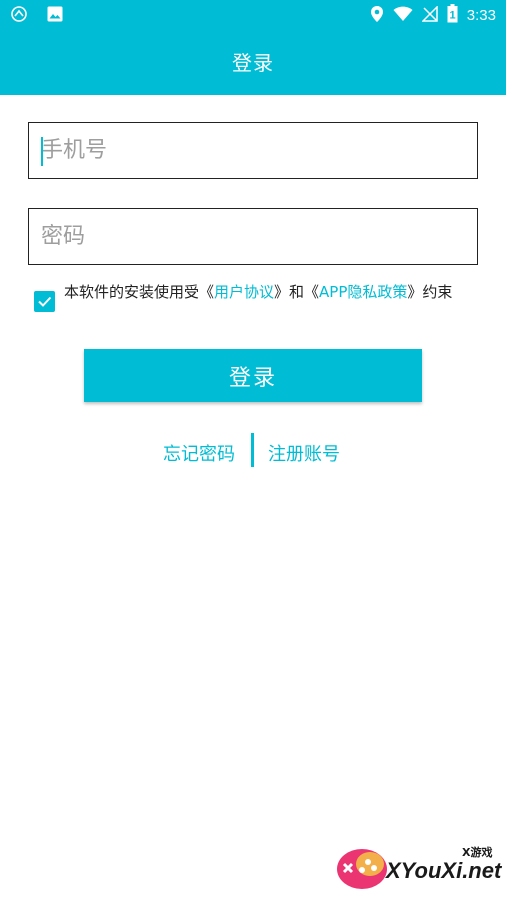  What do you see at coordinates (403, 16) in the screenshot?
I see `wifi-icon` at bounding box center [403, 16].